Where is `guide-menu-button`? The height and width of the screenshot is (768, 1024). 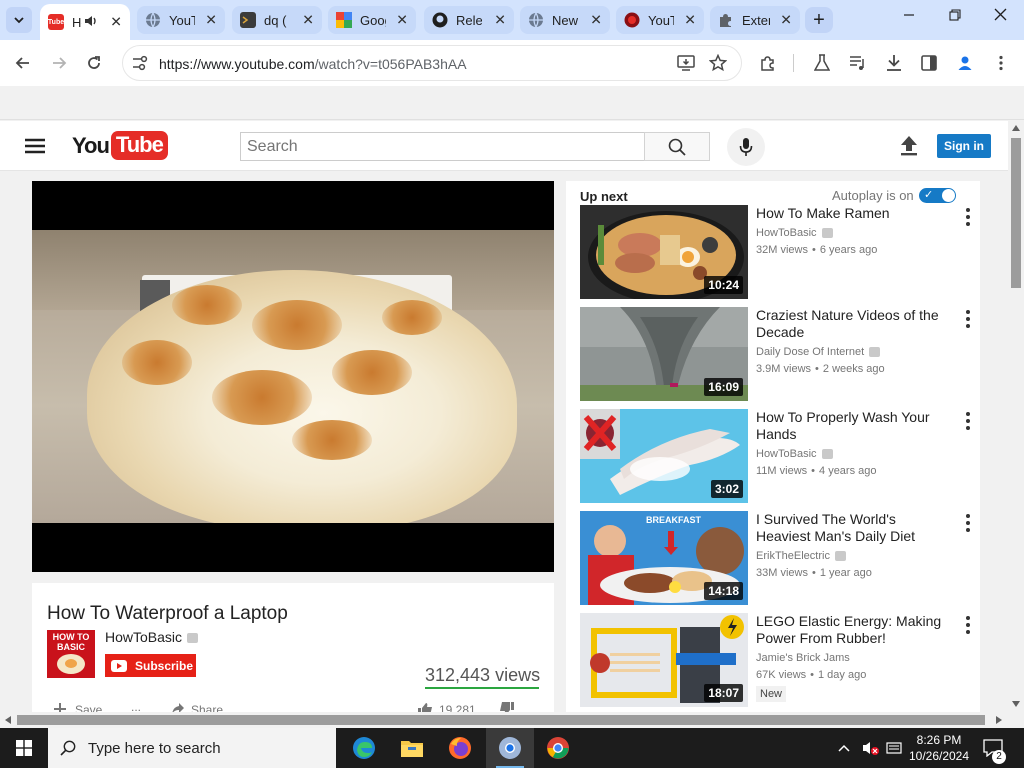 guide-menu-button is located at coordinates (35, 148).